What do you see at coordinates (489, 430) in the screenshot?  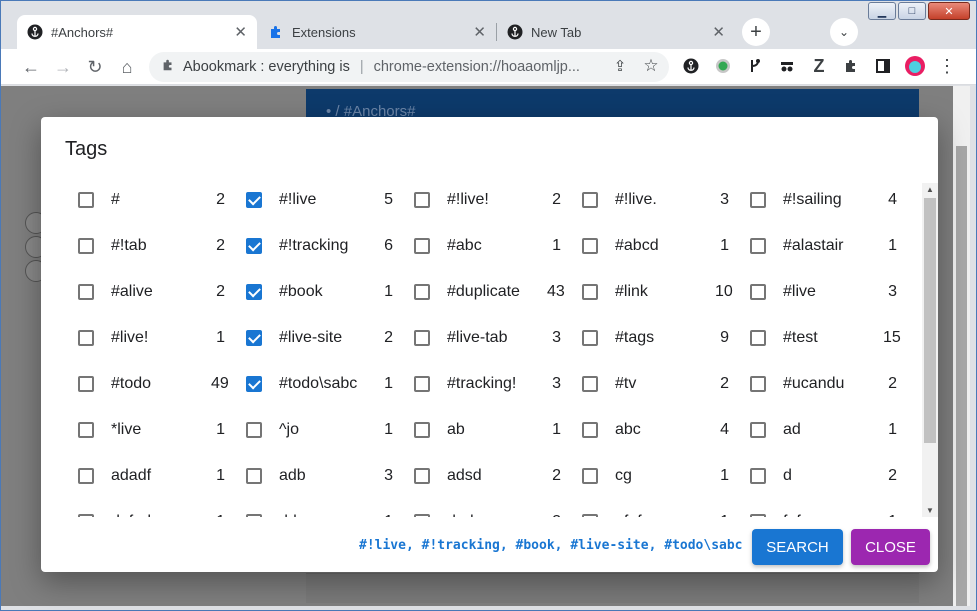 I see `tag-item: ab 1` at bounding box center [489, 430].